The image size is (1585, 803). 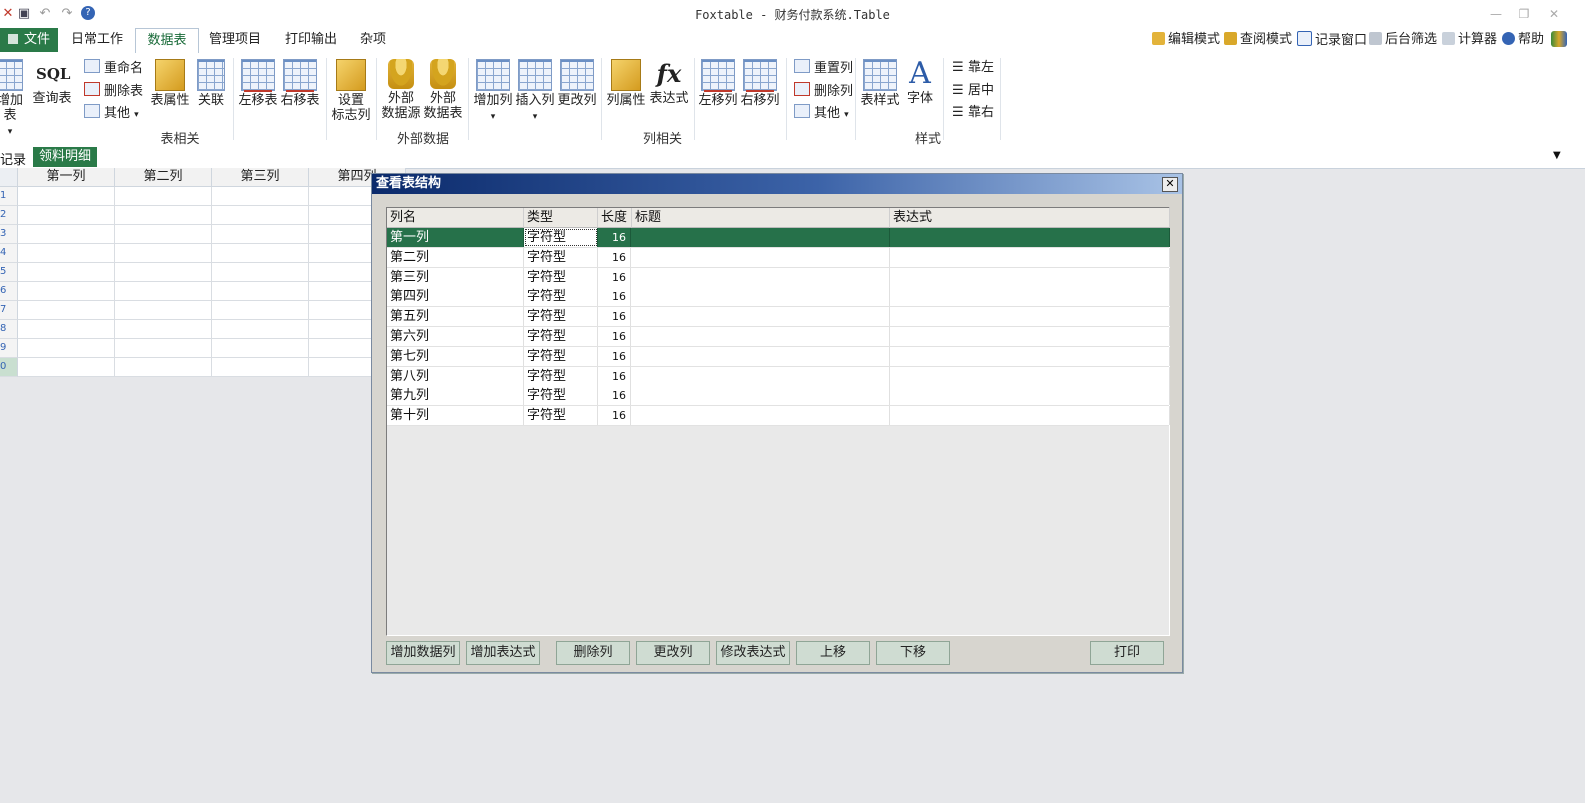 I want to click on row-number: 0, so click(x=9, y=367).